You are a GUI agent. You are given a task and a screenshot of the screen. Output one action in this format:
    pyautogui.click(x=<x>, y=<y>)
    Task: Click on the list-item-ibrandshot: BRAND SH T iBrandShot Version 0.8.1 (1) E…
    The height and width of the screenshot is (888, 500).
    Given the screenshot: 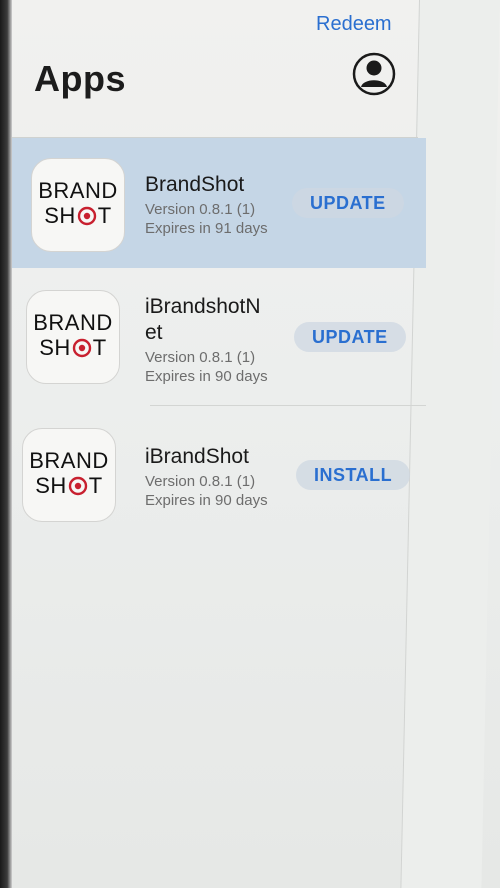 What is the action you would take?
    pyautogui.click(x=219, y=471)
    